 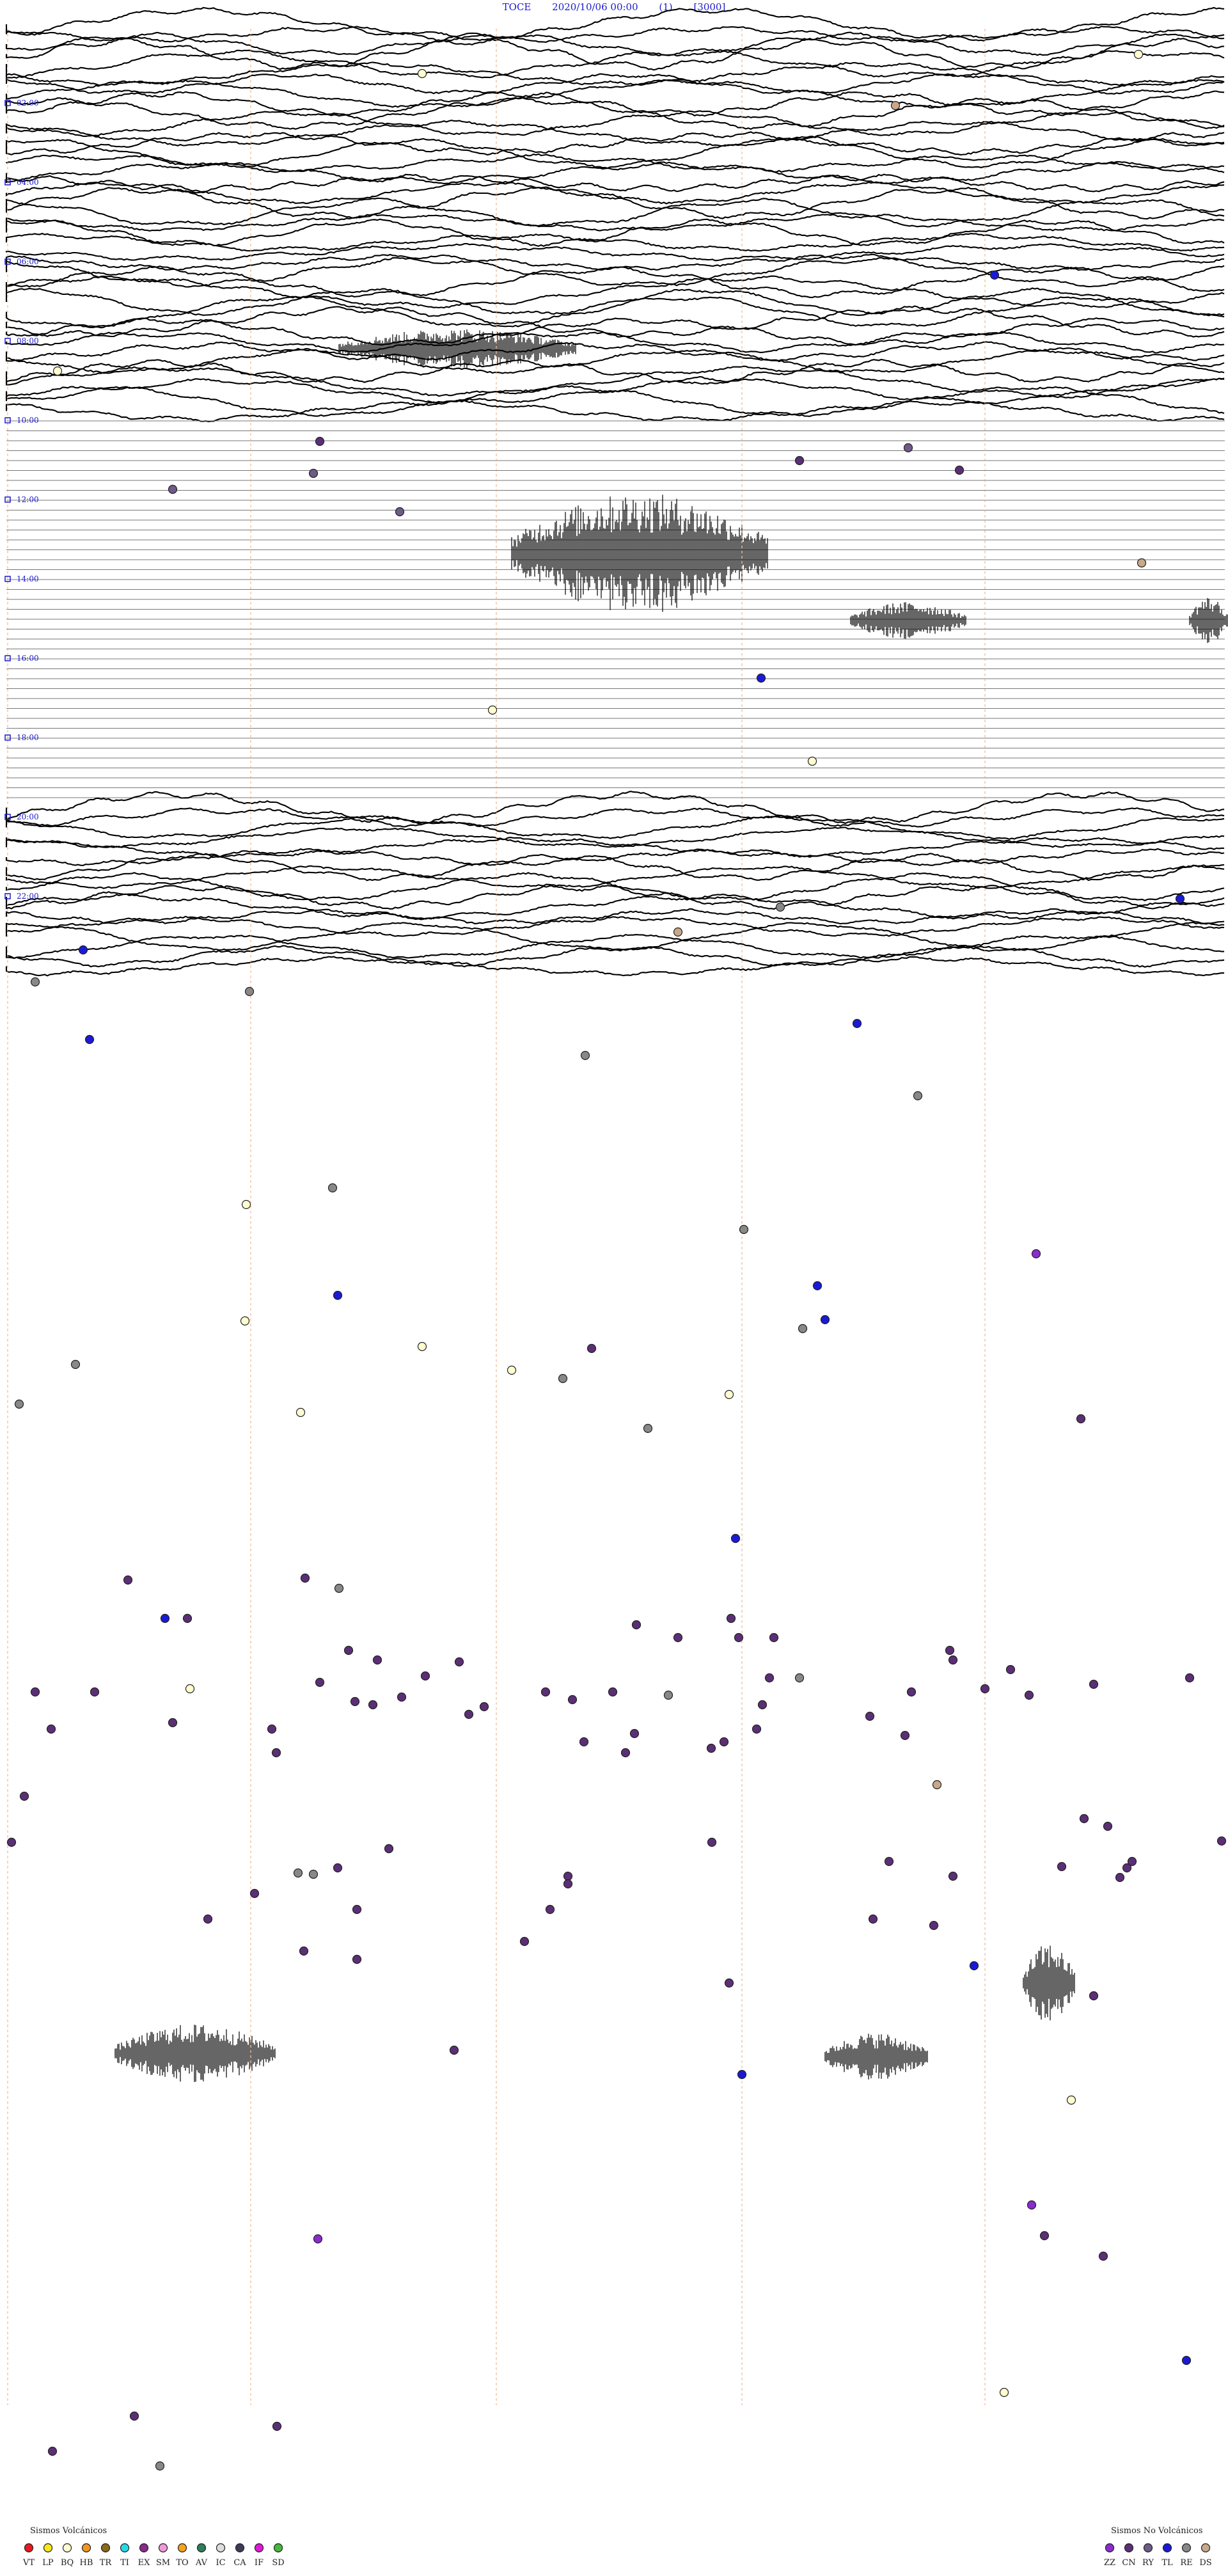 I want to click on time-label: 22:00, so click(x=28, y=896).